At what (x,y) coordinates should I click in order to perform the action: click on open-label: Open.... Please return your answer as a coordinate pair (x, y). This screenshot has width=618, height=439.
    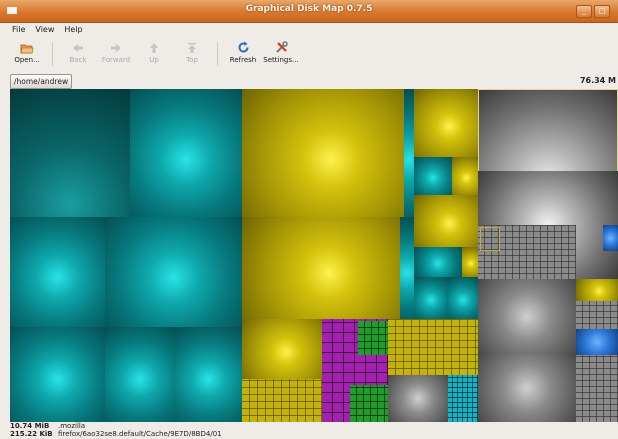
    Looking at the image, I should click on (27, 60).